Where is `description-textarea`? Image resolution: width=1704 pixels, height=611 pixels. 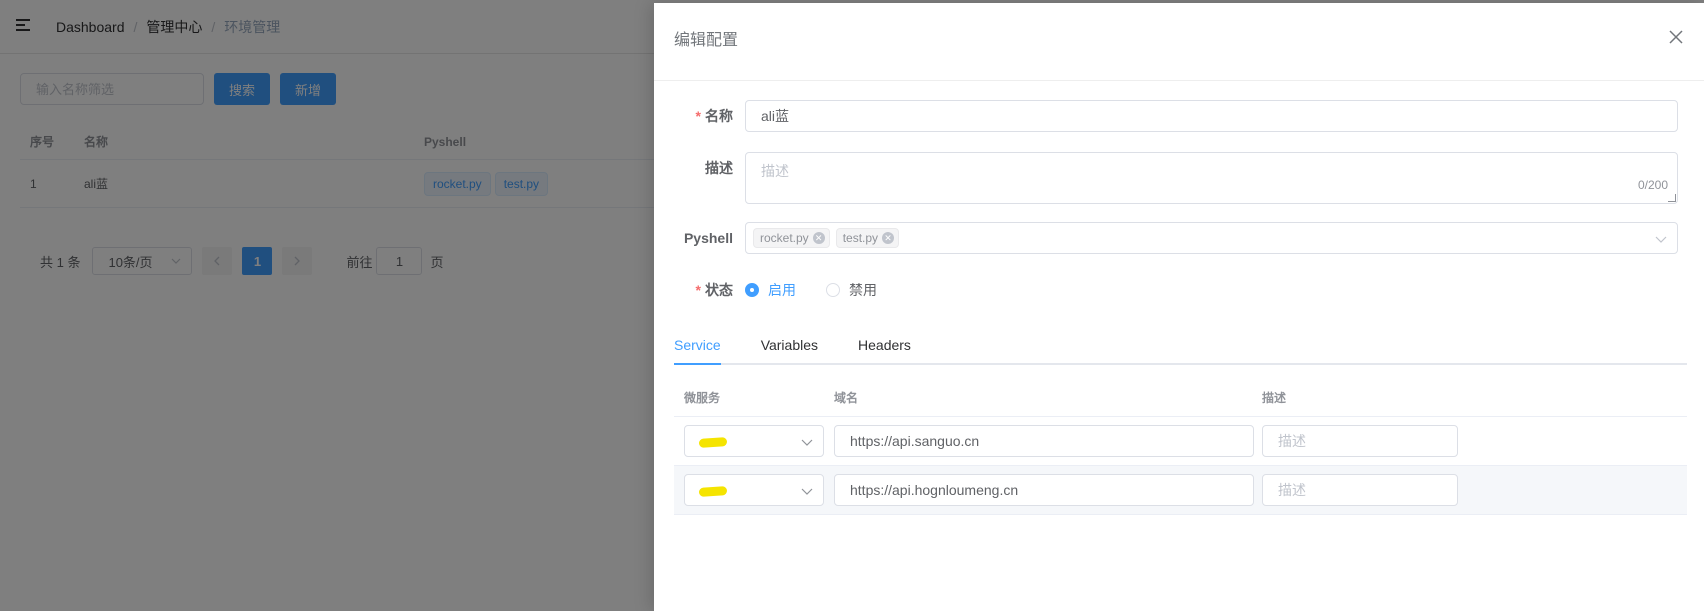 description-textarea is located at coordinates (1211, 178).